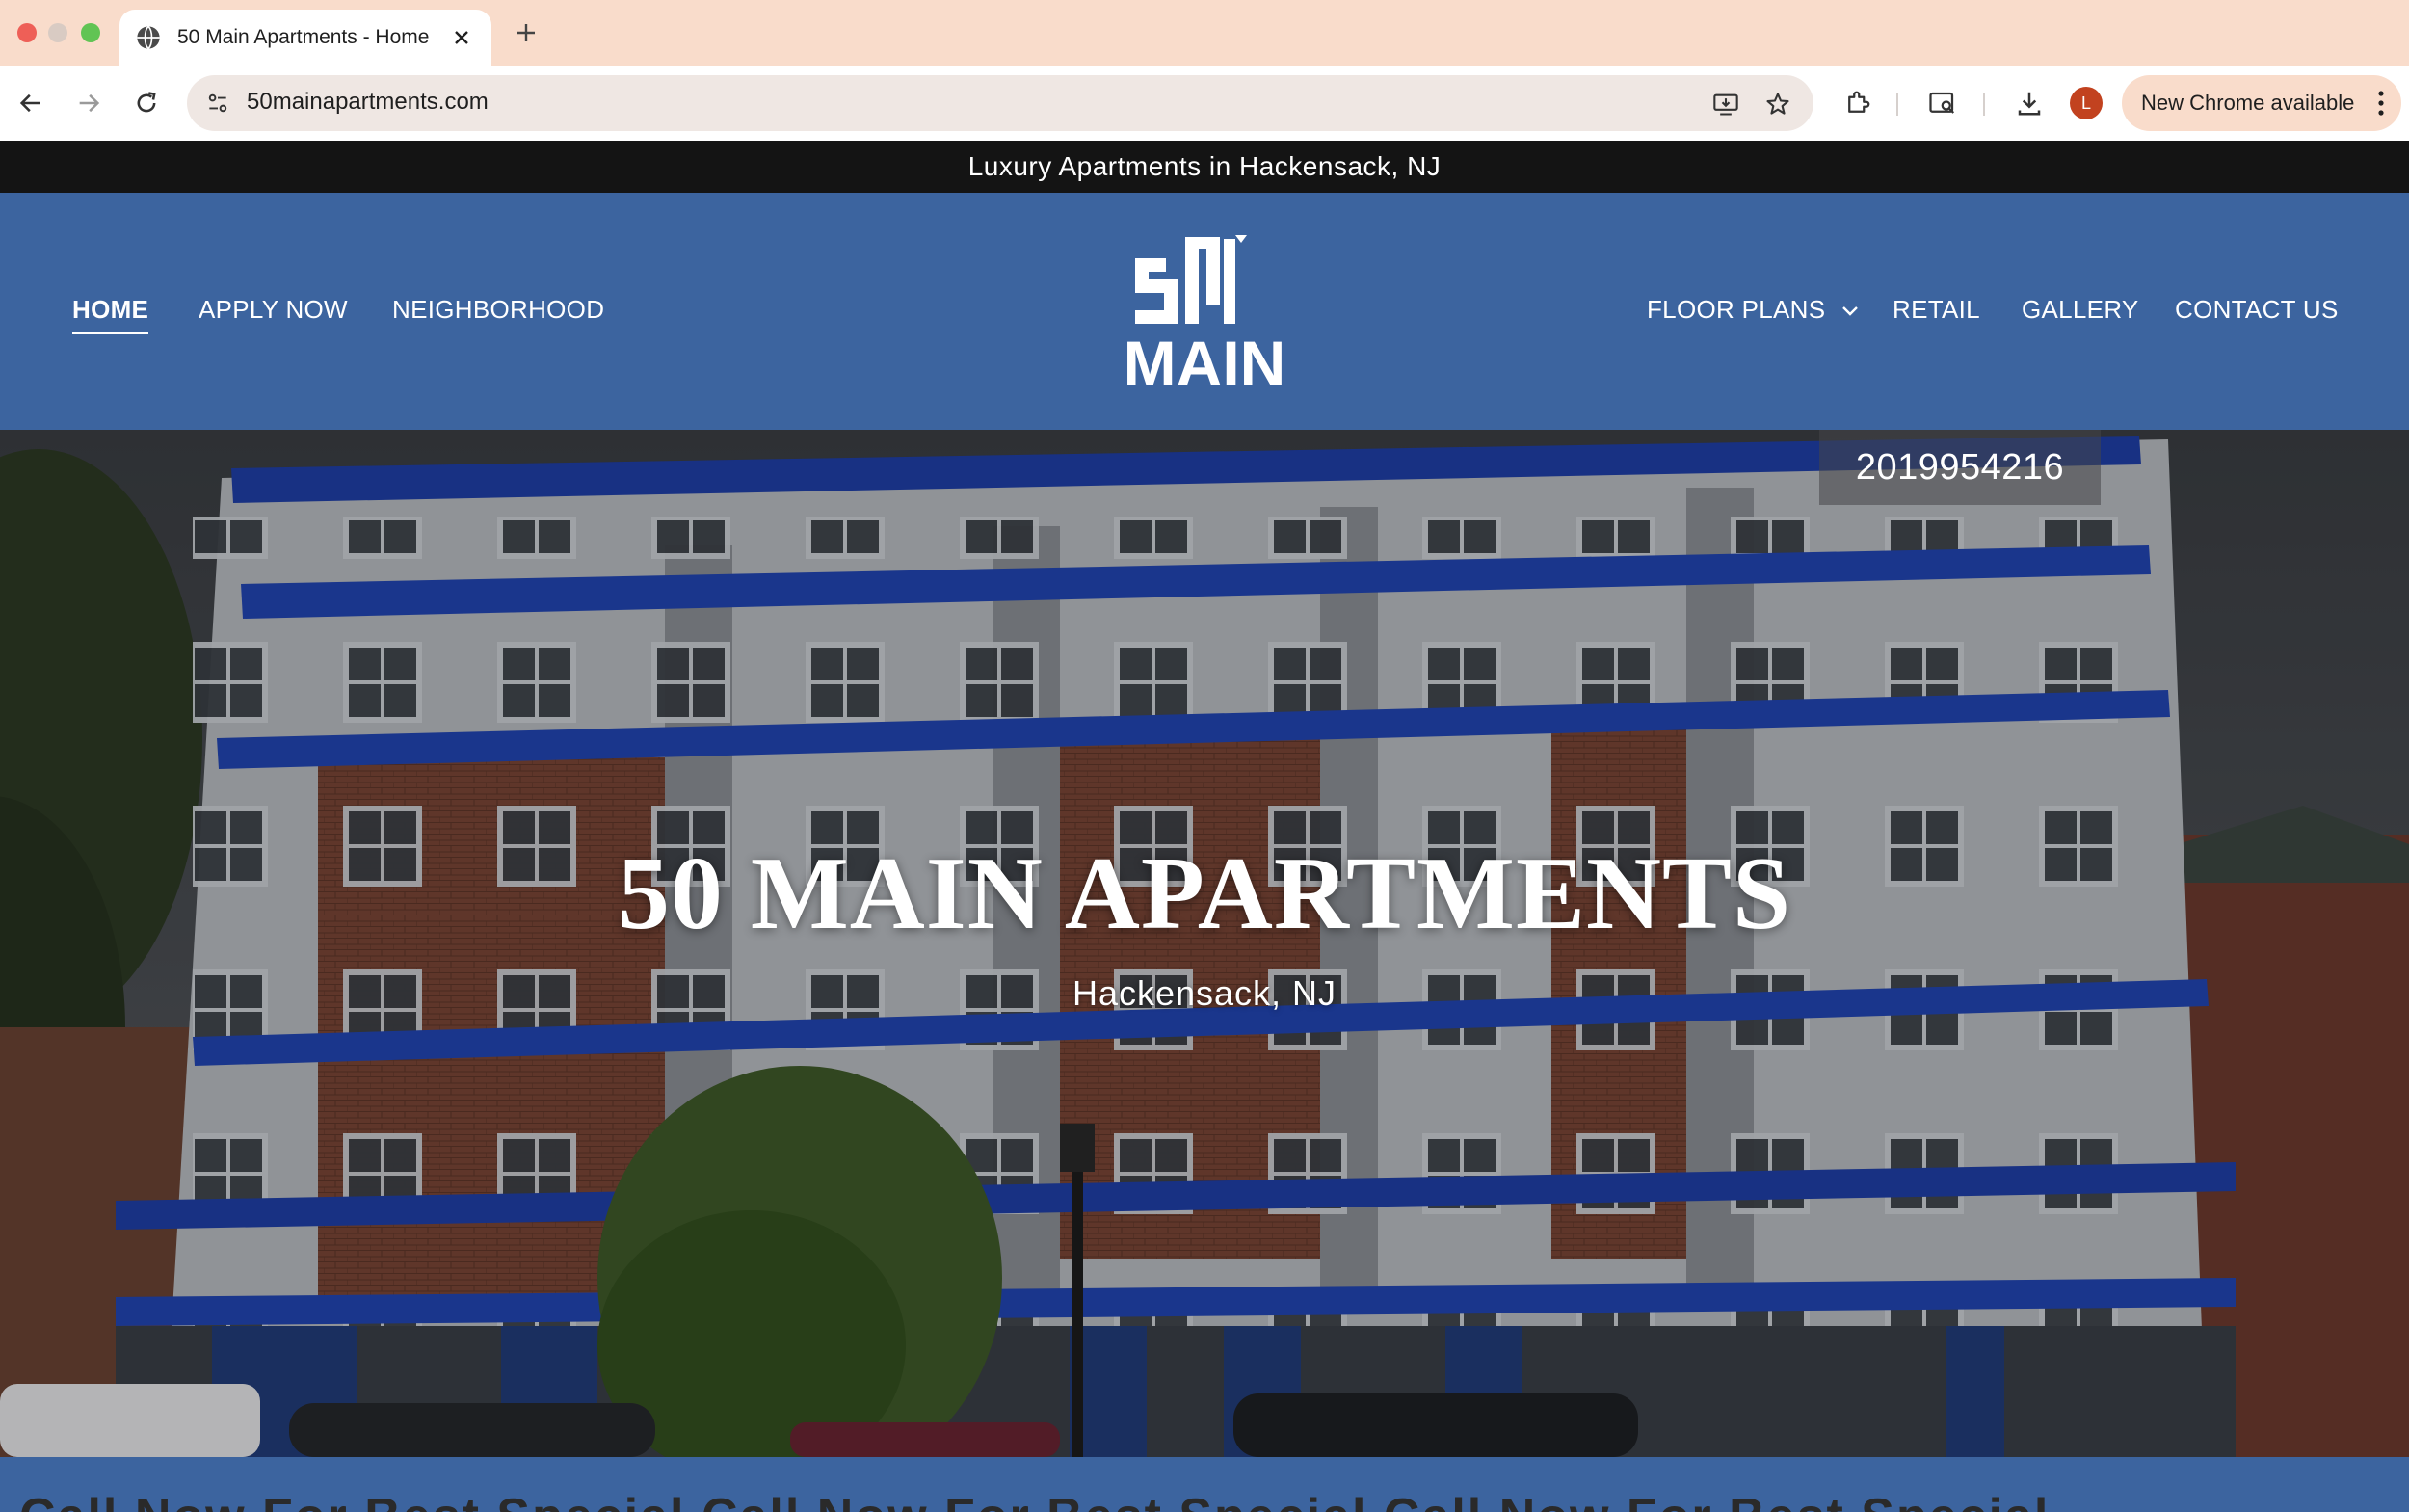 This screenshot has height=1512, width=2409. I want to click on announcement-text: Luxury Apartments in Hackensack, NJ, so click(1204, 166).